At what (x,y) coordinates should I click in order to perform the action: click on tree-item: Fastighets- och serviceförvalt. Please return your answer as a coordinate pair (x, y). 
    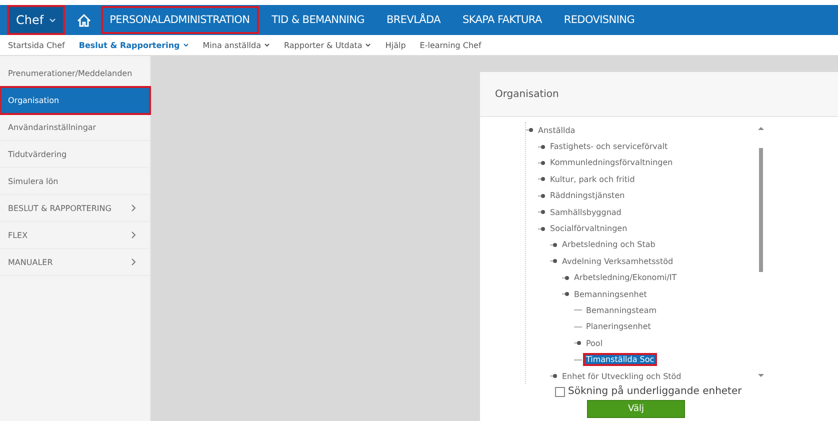
    Looking at the image, I should click on (609, 146).